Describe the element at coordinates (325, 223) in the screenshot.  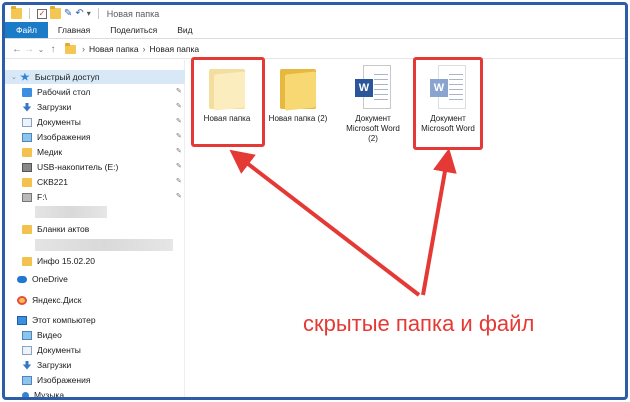
I see `arrow-to-hidden-folder` at that location.